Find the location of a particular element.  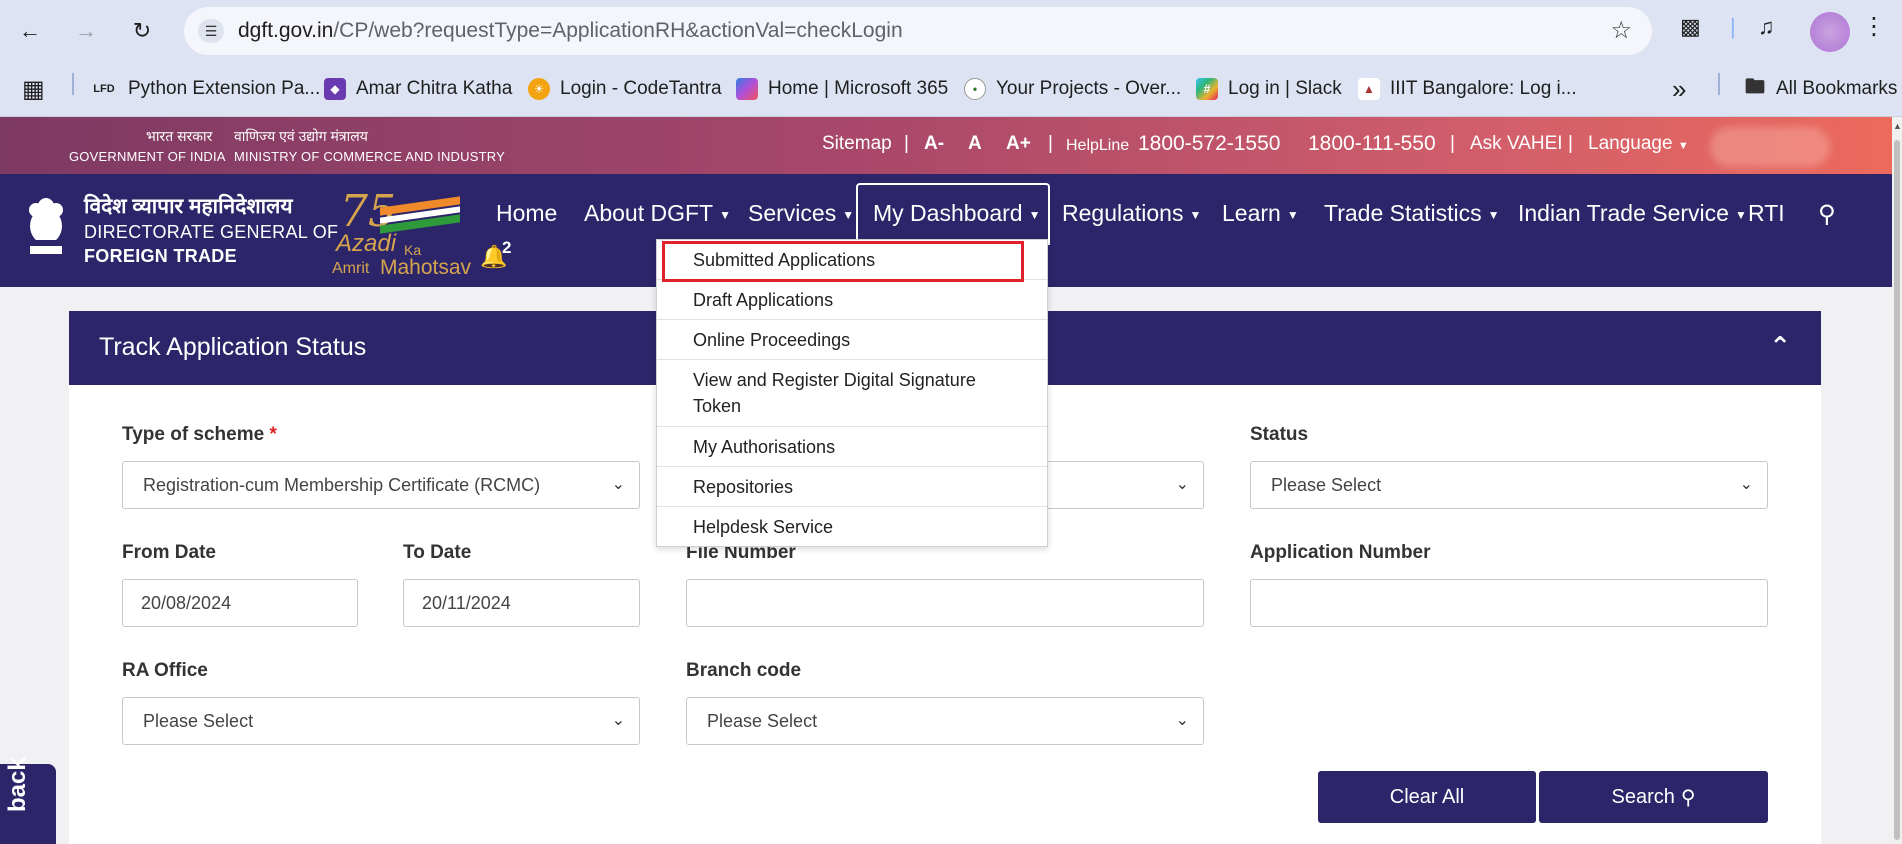

chrome-menu-icon: ⋮ is located at coordinates (1874, 26).